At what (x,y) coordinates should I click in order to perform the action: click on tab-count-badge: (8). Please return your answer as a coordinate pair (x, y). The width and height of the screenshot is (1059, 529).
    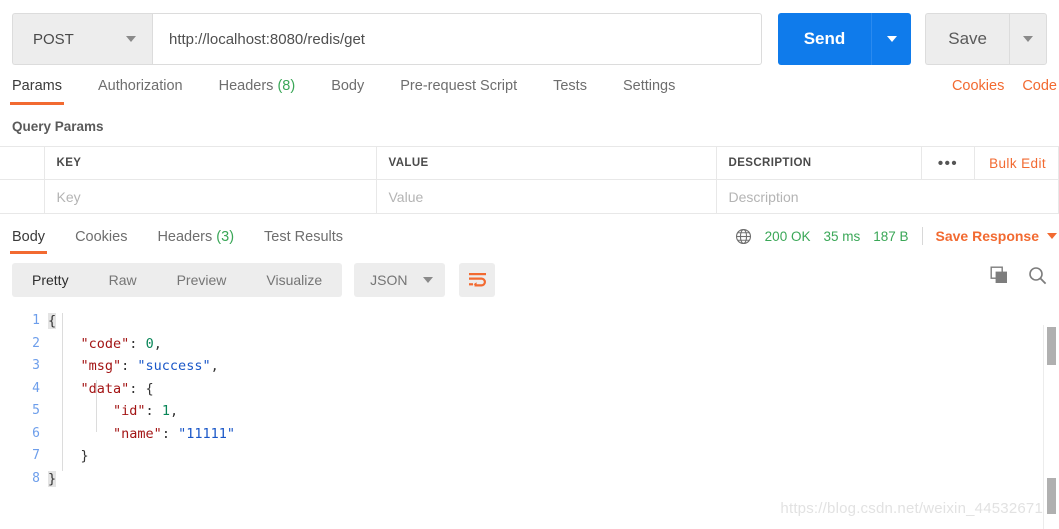
    Looking at the image, I should click on (286, 86).